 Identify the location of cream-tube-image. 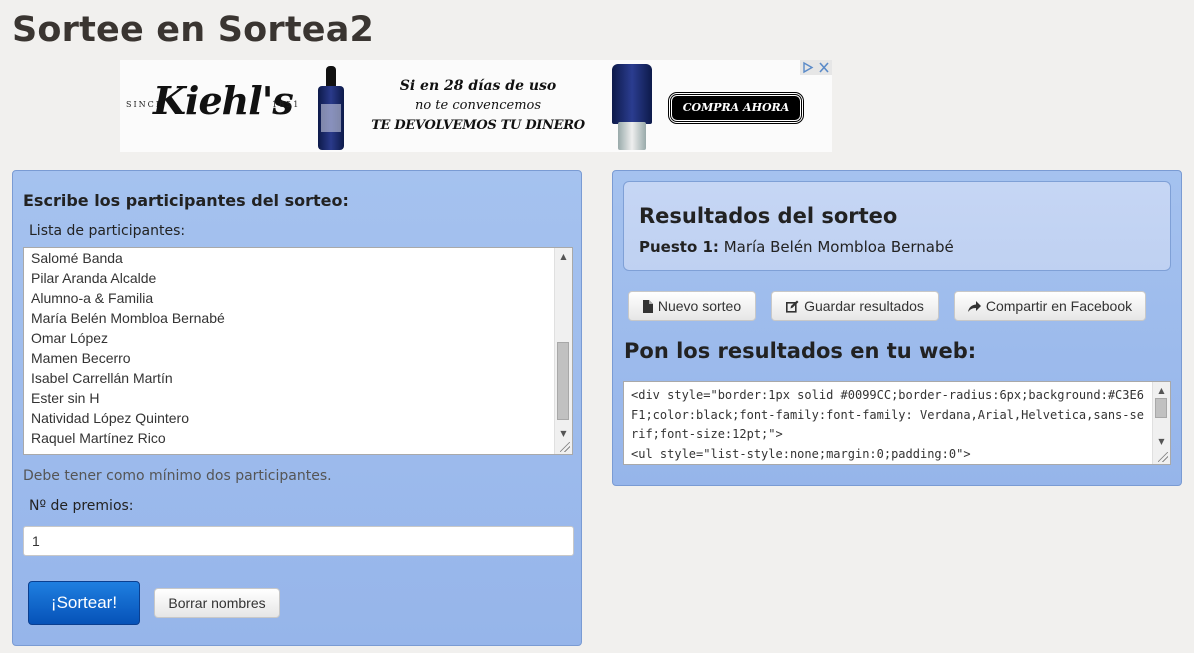
(632, 107).